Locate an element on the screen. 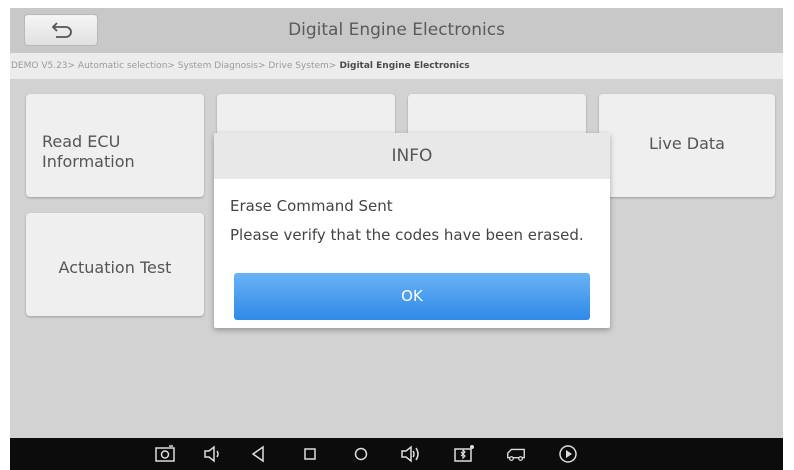  volume-down-icon is located at coordinates (212, 454).